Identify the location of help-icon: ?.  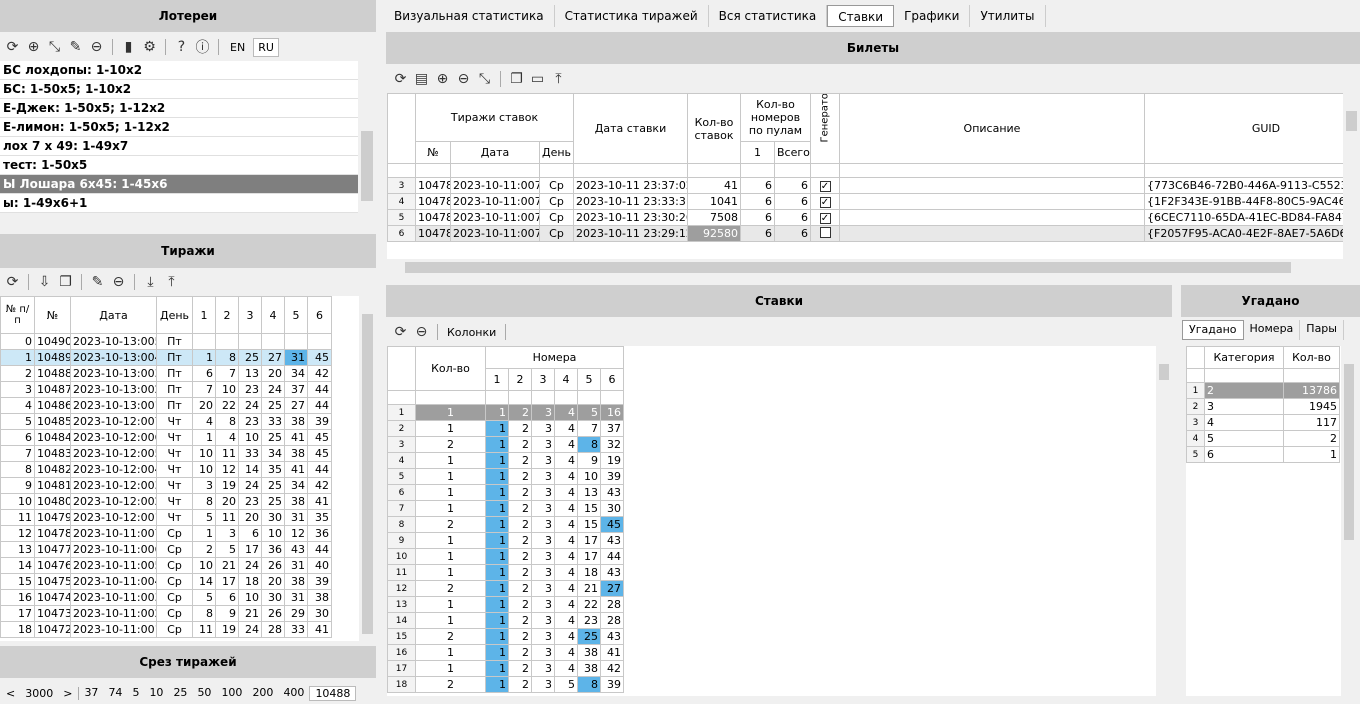
(181, 47).